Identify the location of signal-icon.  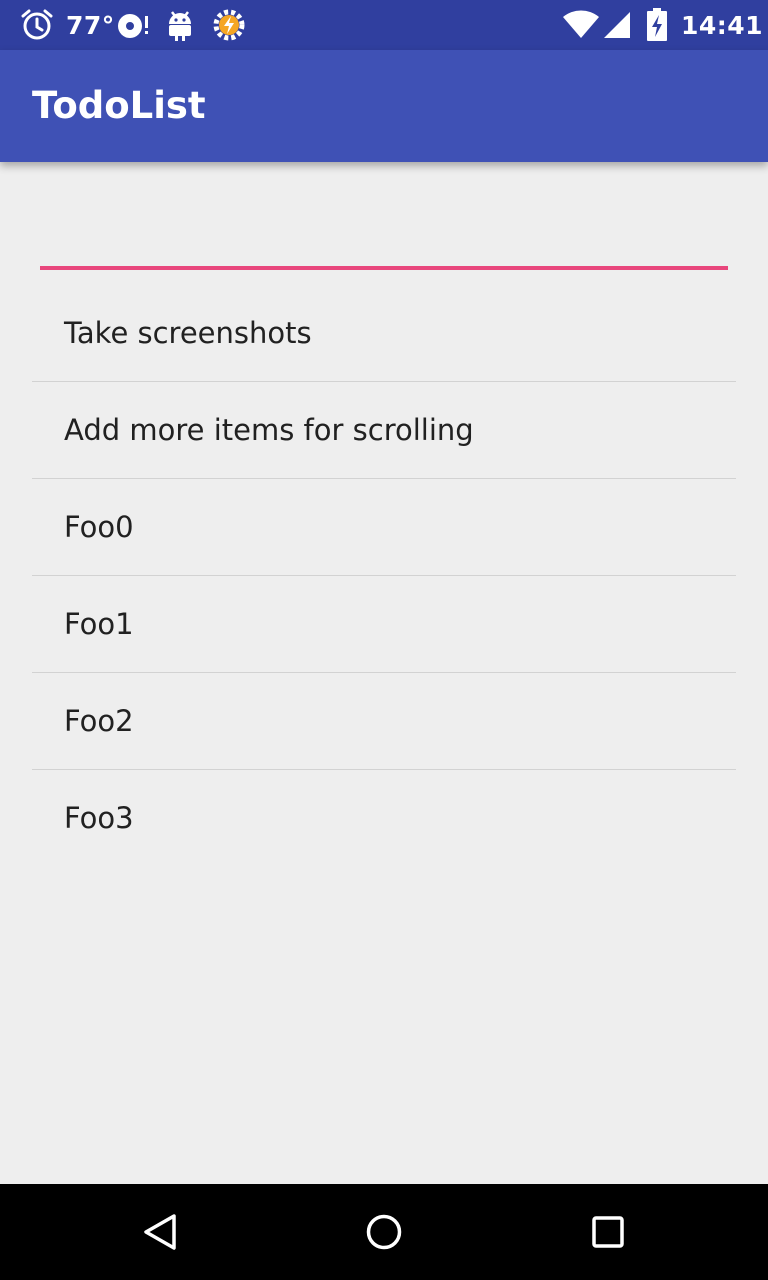
(617, 25).